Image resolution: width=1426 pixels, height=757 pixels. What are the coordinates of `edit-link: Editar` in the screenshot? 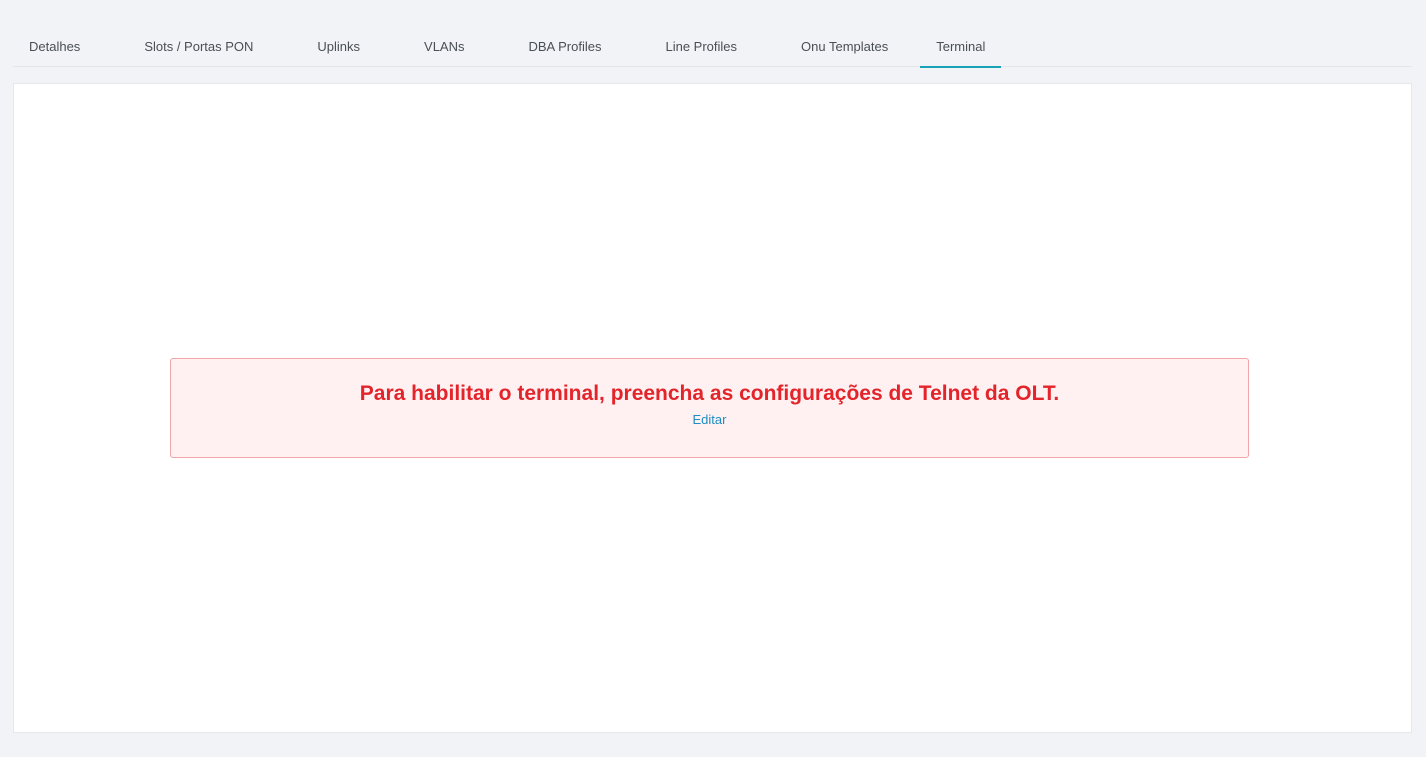 It's located at (710, 419).